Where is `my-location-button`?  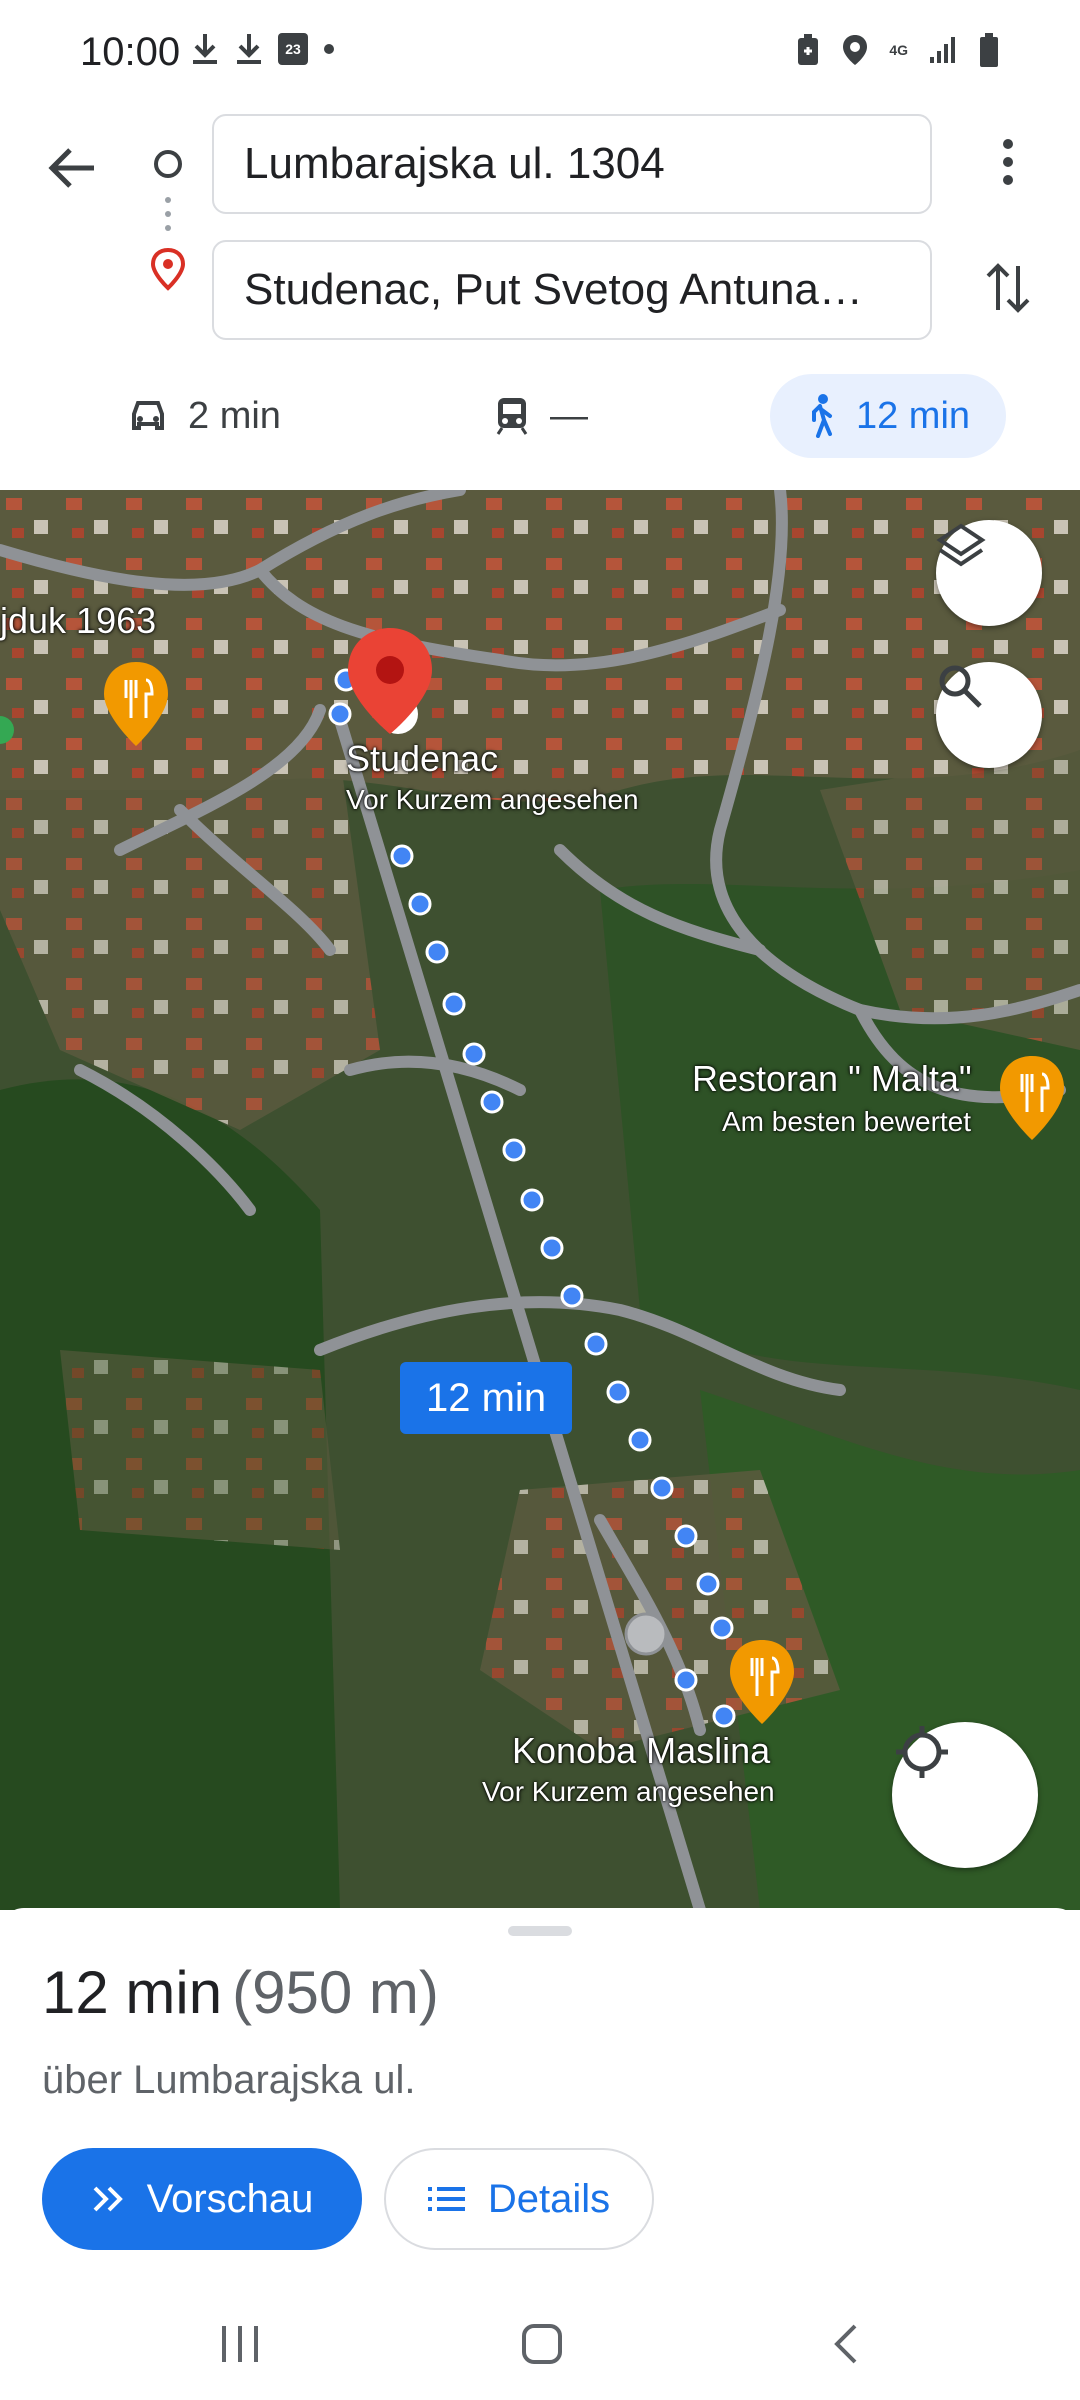 my-location-button is located at coordinates (965, 1795).